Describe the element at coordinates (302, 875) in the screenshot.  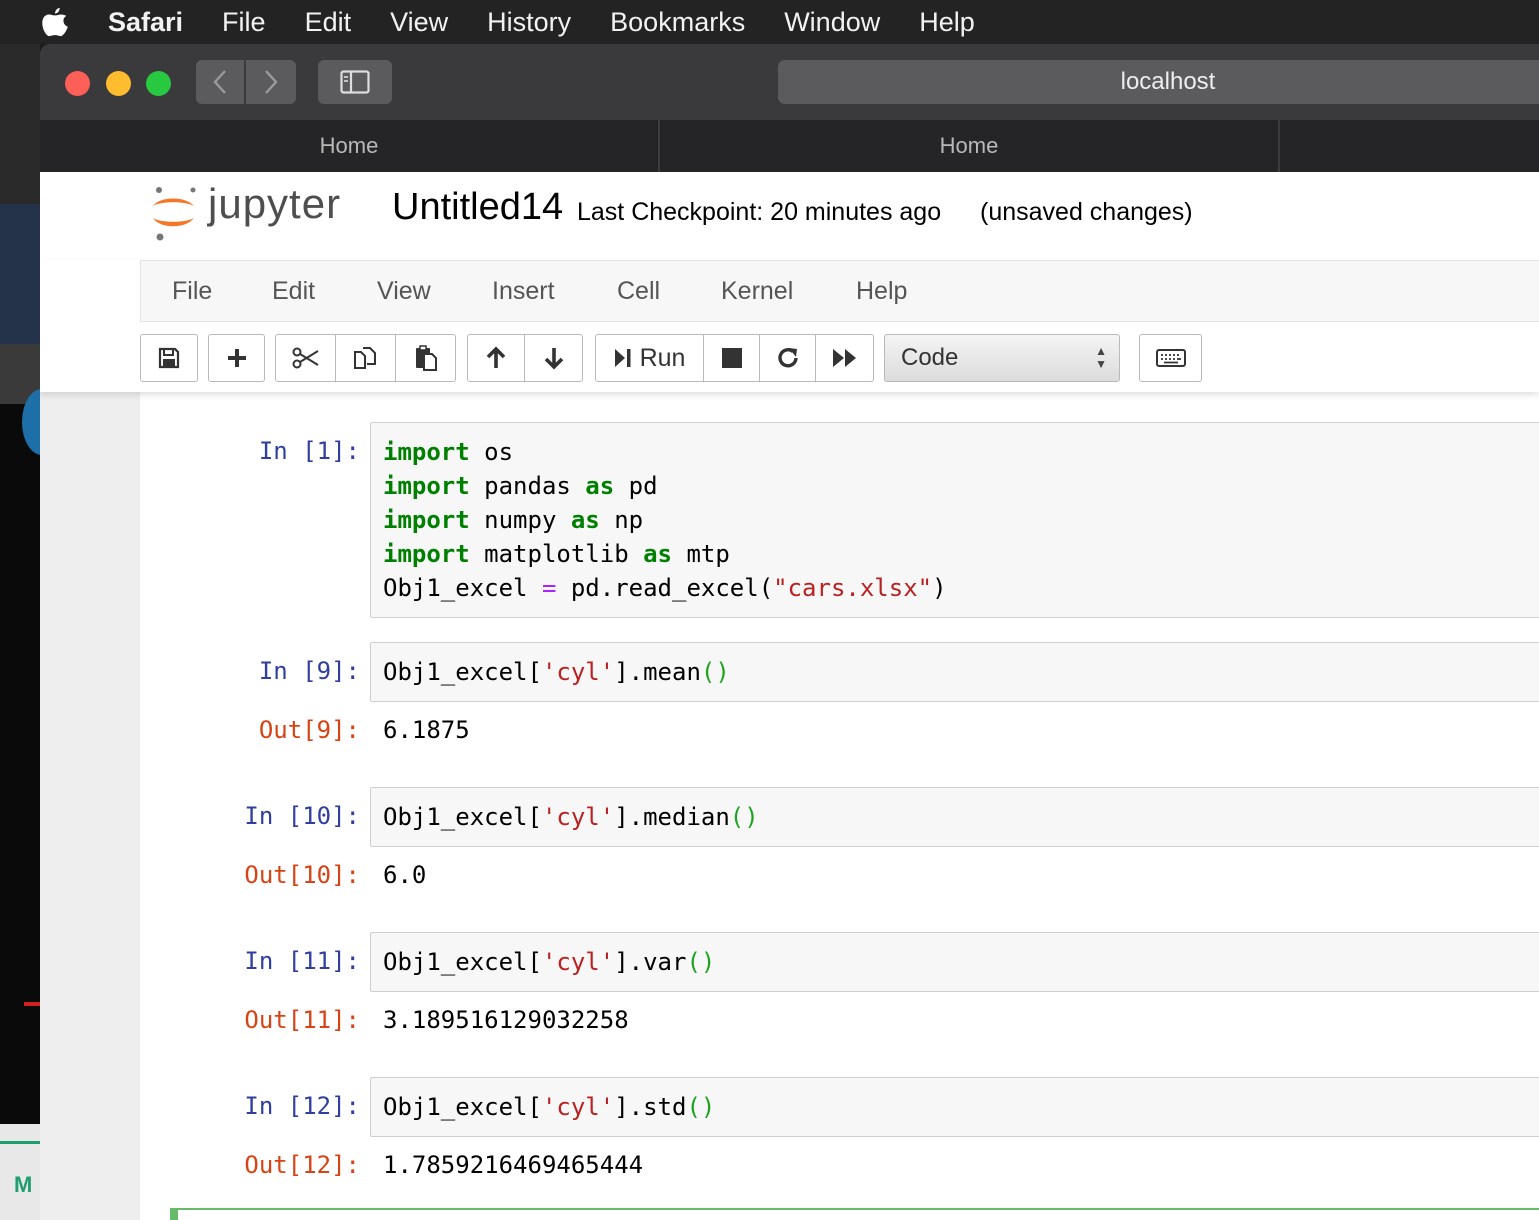
I see `cell-3-out-prompt: Out[10]:` at that location.